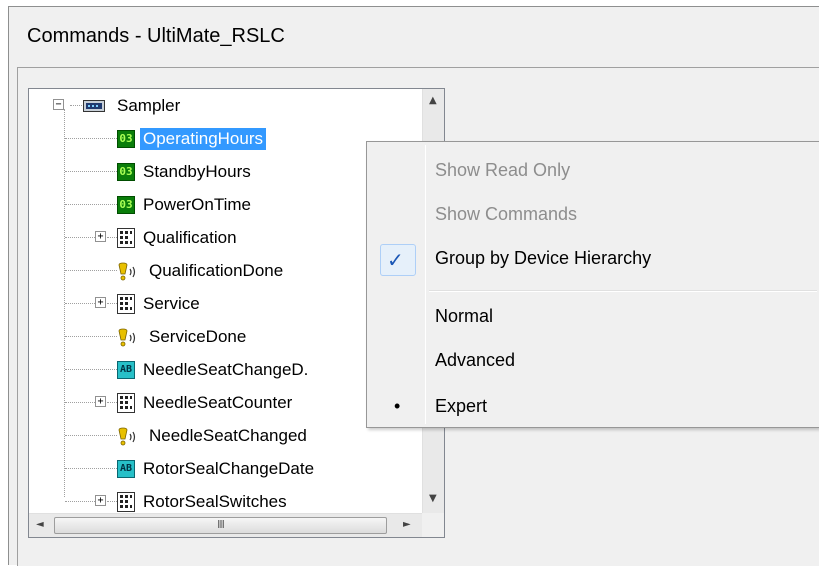 Image resolution: width=819 pixels, height=566 pixels. What do you see at coordinates (475, 360) in the screenshot?
I see `menu-item-label: Advanced` at bounding box center [475, 360].